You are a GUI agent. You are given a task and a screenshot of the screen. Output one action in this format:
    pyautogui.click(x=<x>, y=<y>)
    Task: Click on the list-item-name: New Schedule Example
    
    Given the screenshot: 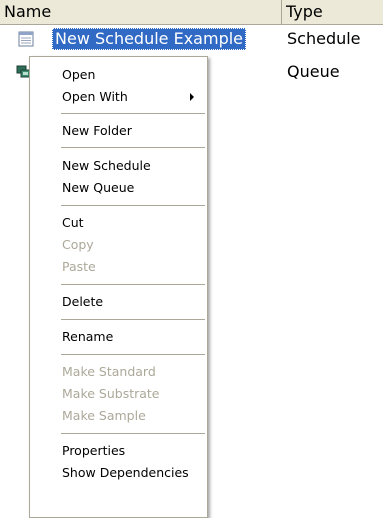 What is the action you would take?
    pyautogui.click(x=149, y=39)
    